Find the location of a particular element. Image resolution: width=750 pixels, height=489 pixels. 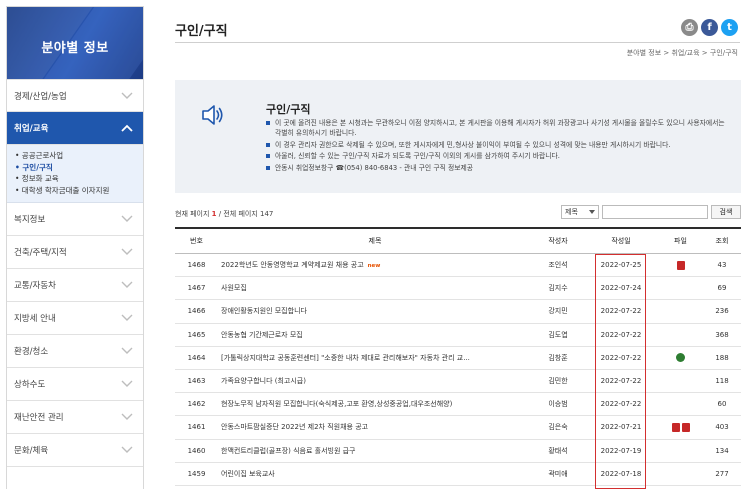

search-bar: 제목 검색 is located at coordinates (651, 212).